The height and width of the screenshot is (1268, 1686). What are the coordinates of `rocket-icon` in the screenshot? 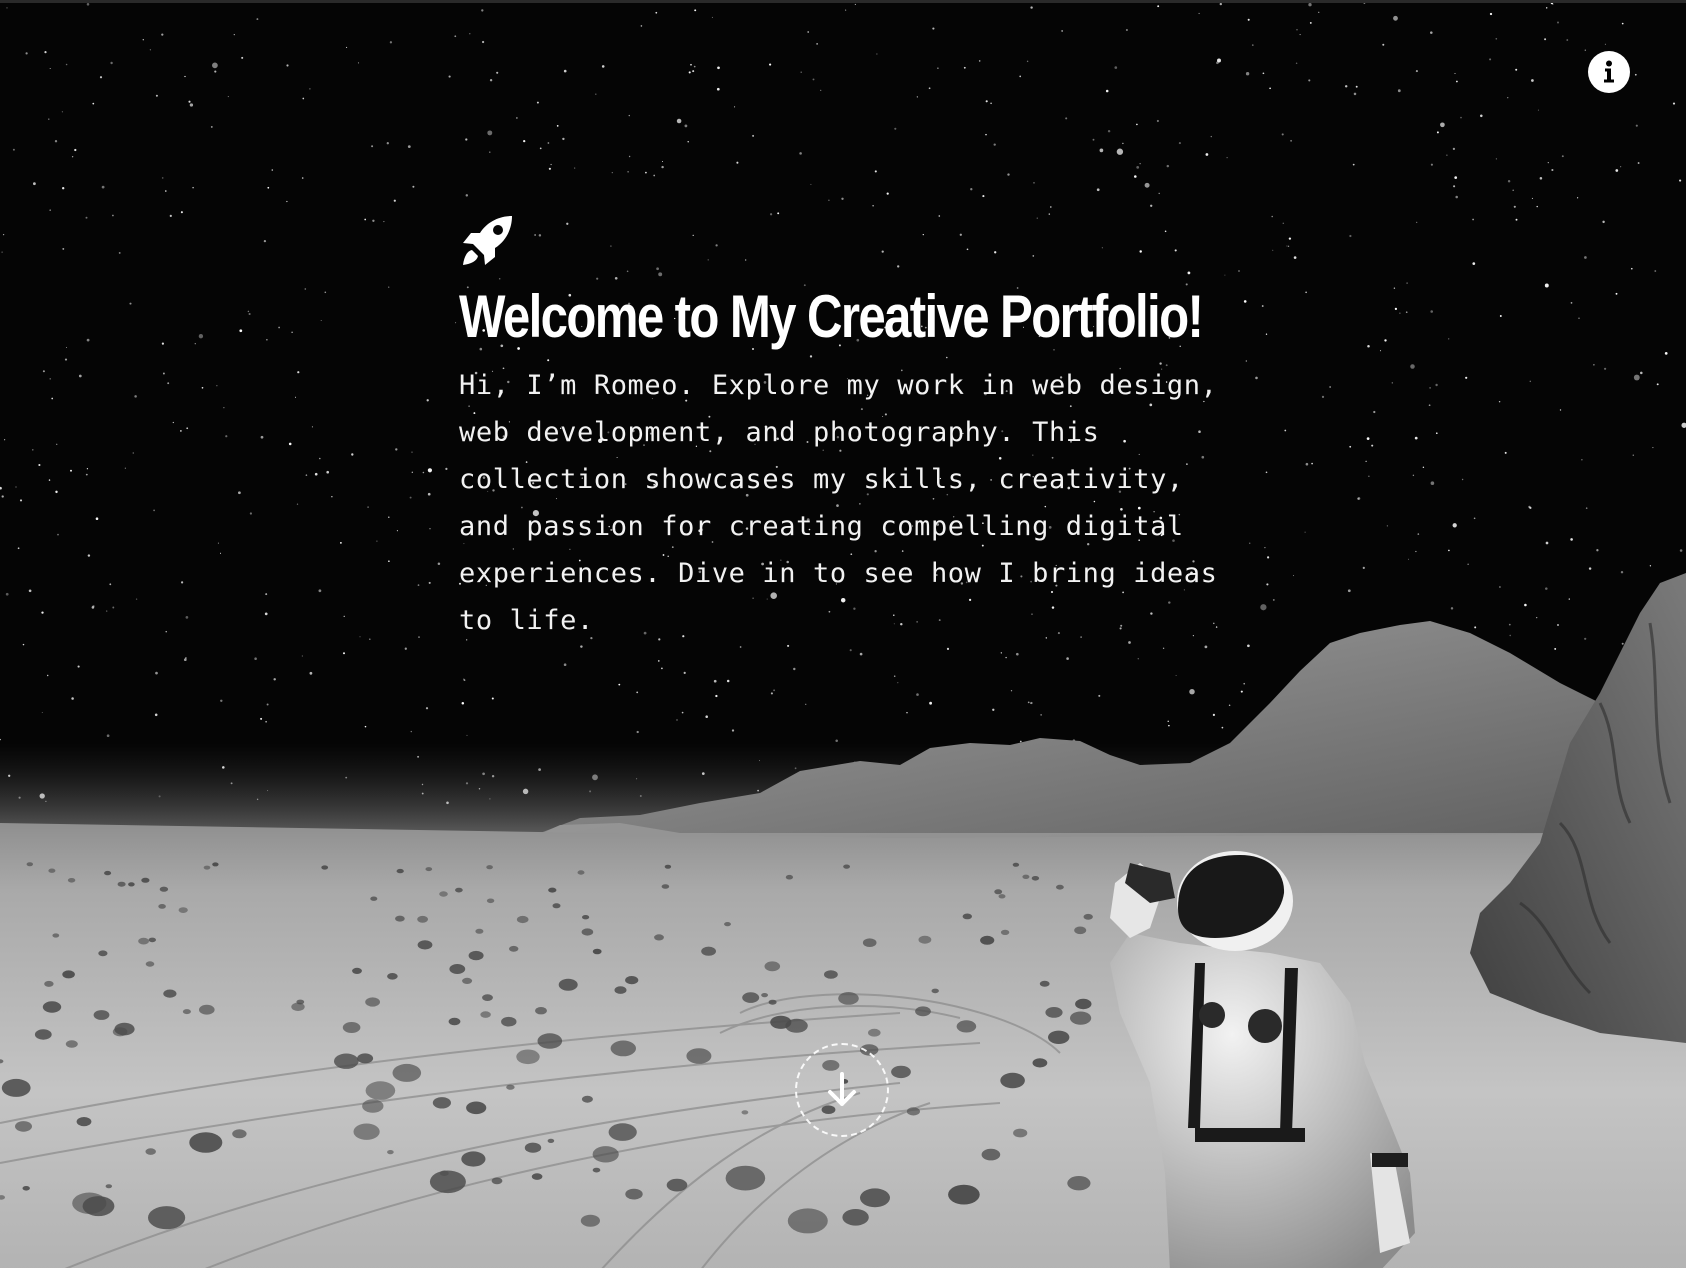 It's located at (487, 240).